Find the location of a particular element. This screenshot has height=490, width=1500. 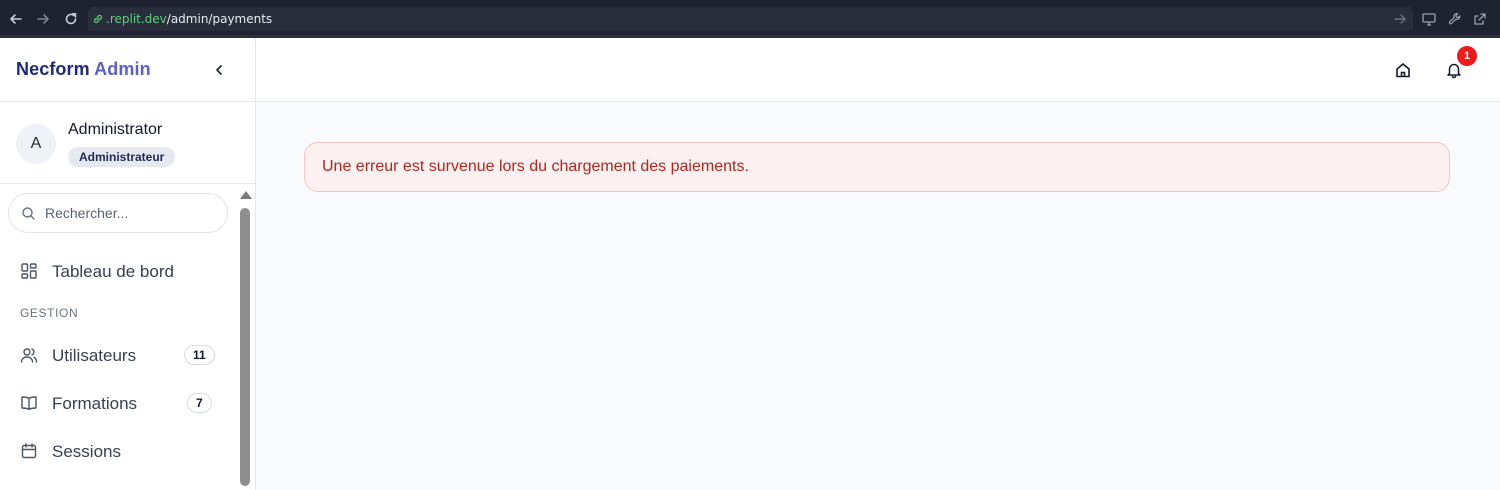

browser-toolbar: .replit.dev/admin/payments is located at coordinates (750, 19).